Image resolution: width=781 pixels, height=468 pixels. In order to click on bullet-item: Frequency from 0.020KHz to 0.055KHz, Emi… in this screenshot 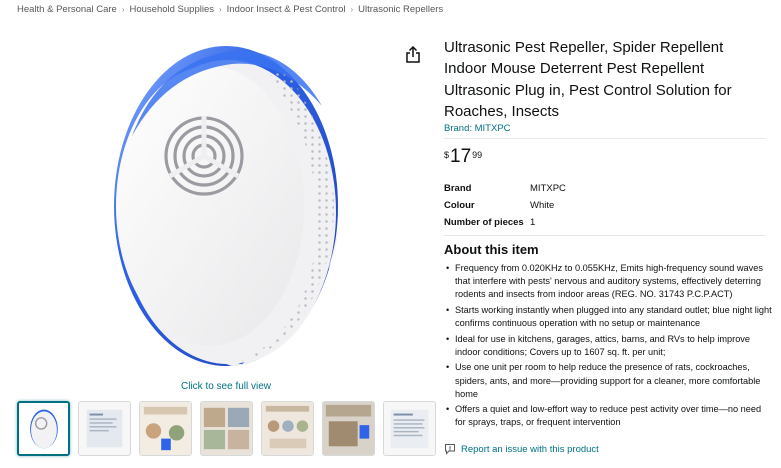, I will do `click(608, 281)`.